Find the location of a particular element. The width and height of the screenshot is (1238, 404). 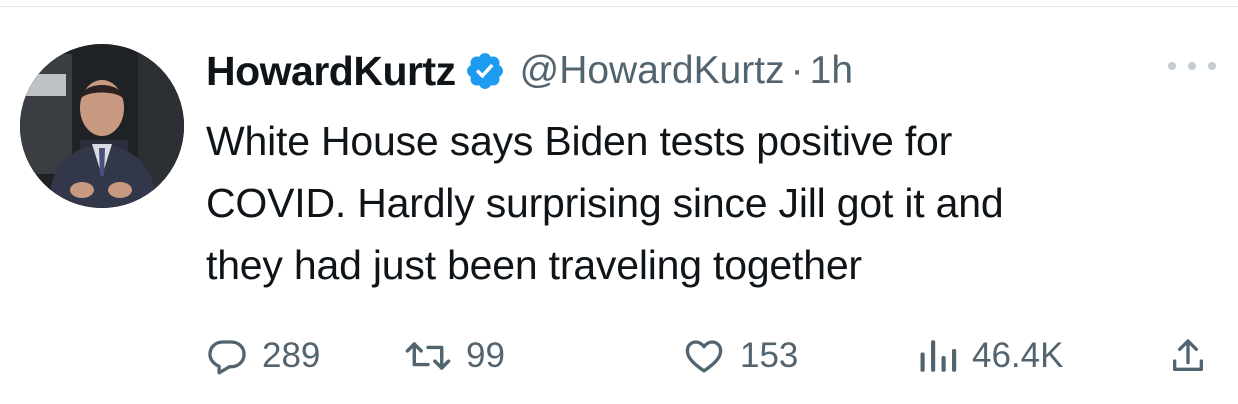

heart-icon is located at coordinates (704, 356).